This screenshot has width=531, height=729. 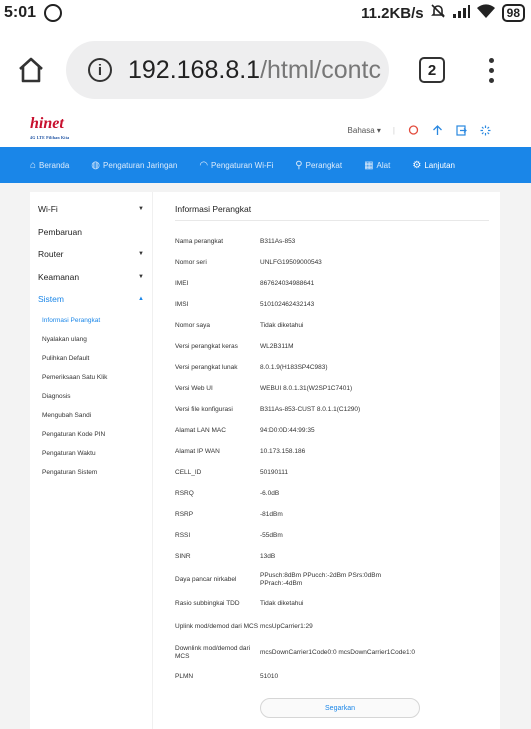 What do you see at coordinates (286, 626) in the screenshot?
I see `info-value: mcsUpCarrier1:29` at bounding box center [286, 626].